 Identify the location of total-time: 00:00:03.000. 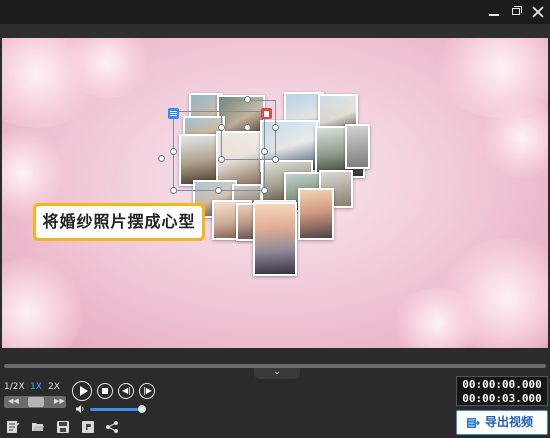
(502, 398).